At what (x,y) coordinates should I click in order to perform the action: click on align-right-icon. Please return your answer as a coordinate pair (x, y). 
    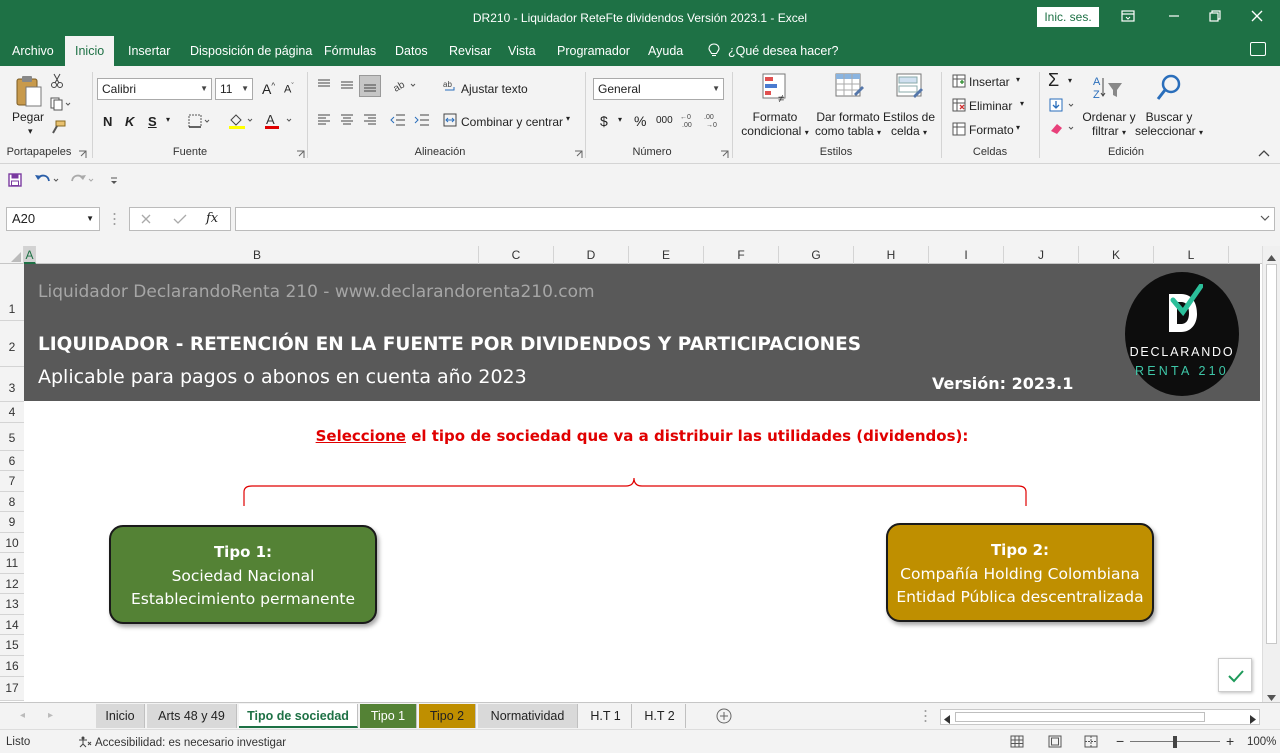
    Looking at the image, I should click on (370, 121).